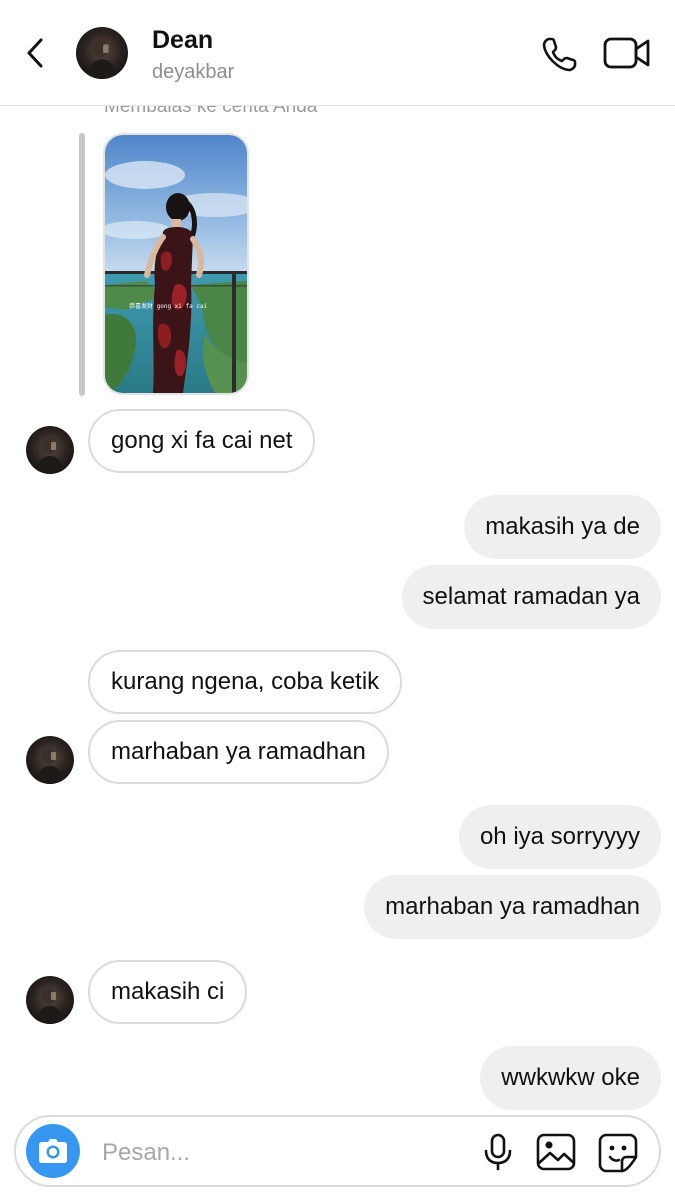  What do you see at coordinates (168, 992) in the screenshot?
I see `message-bubble-incoming: makasih ci` at bounding box center [168, 992].